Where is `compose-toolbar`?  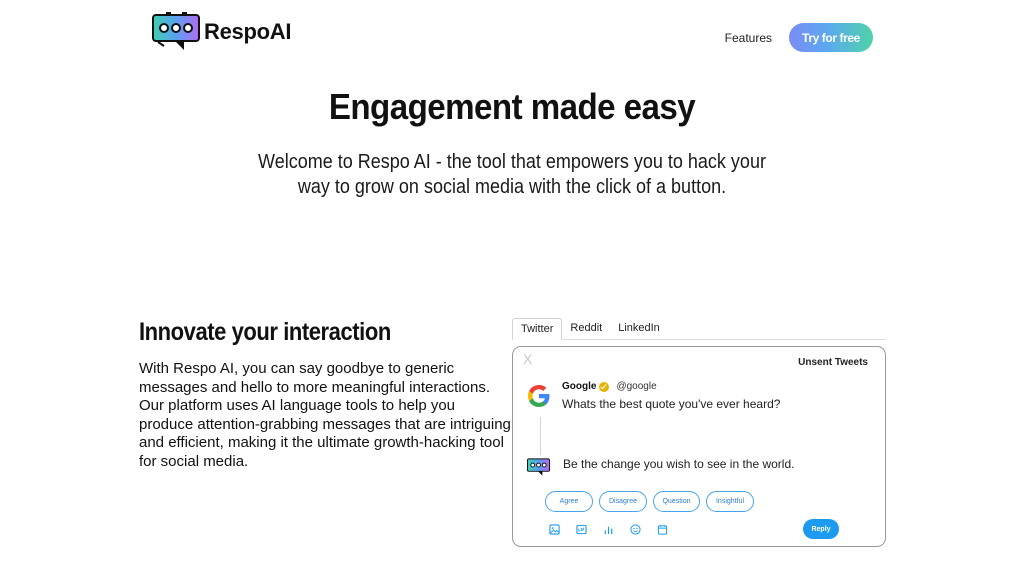
compose-toolbar is located at coordinates (615, 529).